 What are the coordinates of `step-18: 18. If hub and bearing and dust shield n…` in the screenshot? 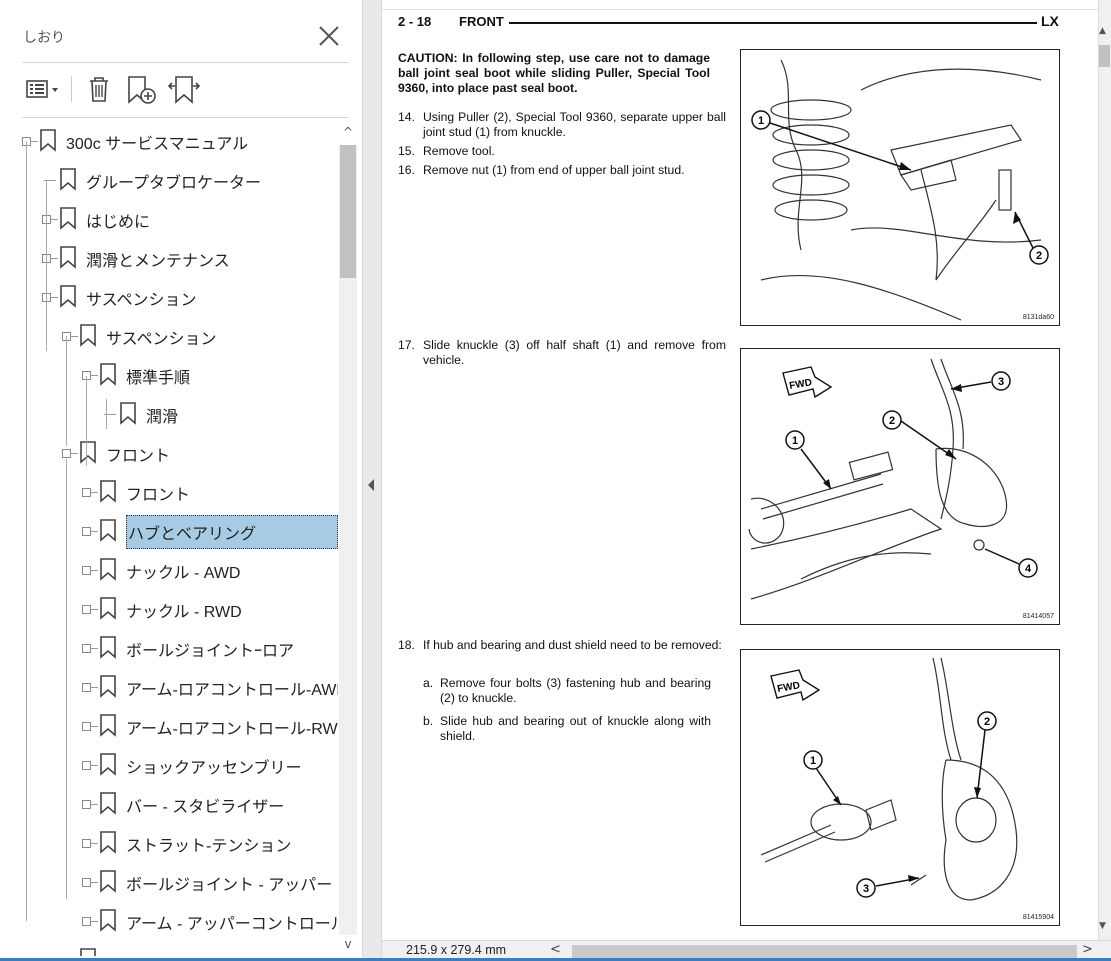 It's located at (563, 653).